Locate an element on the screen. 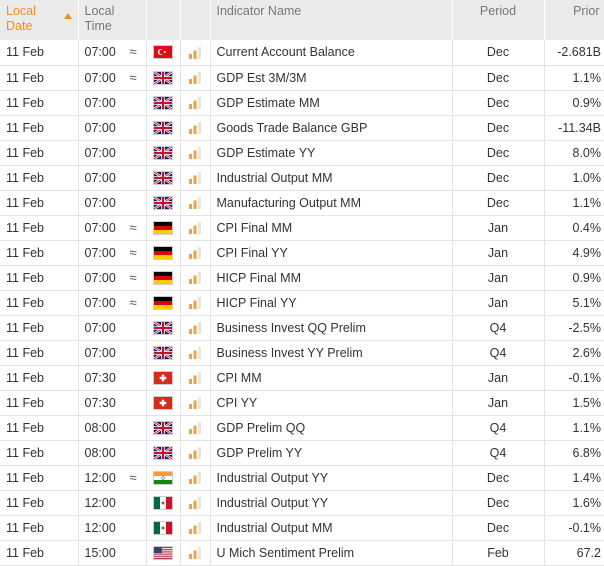 The height and width of the screenshot is (566, 604). row-indicator-name: CPI Final YY is located at coordinates (331, 252).